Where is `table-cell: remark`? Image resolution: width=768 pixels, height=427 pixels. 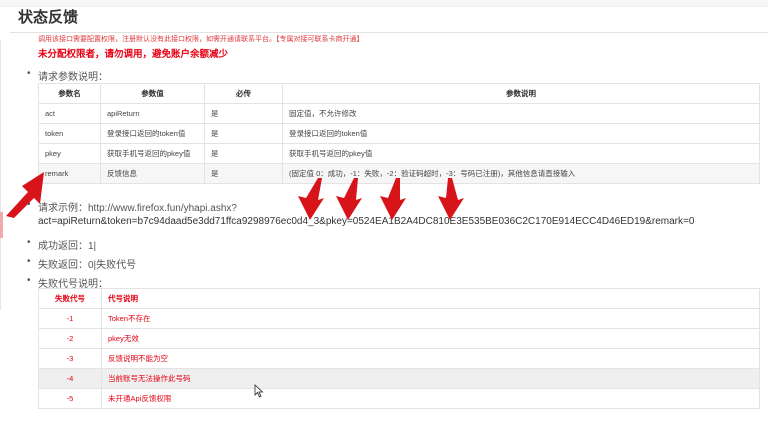 table-cell: remark is located at coordinates (69, 173).